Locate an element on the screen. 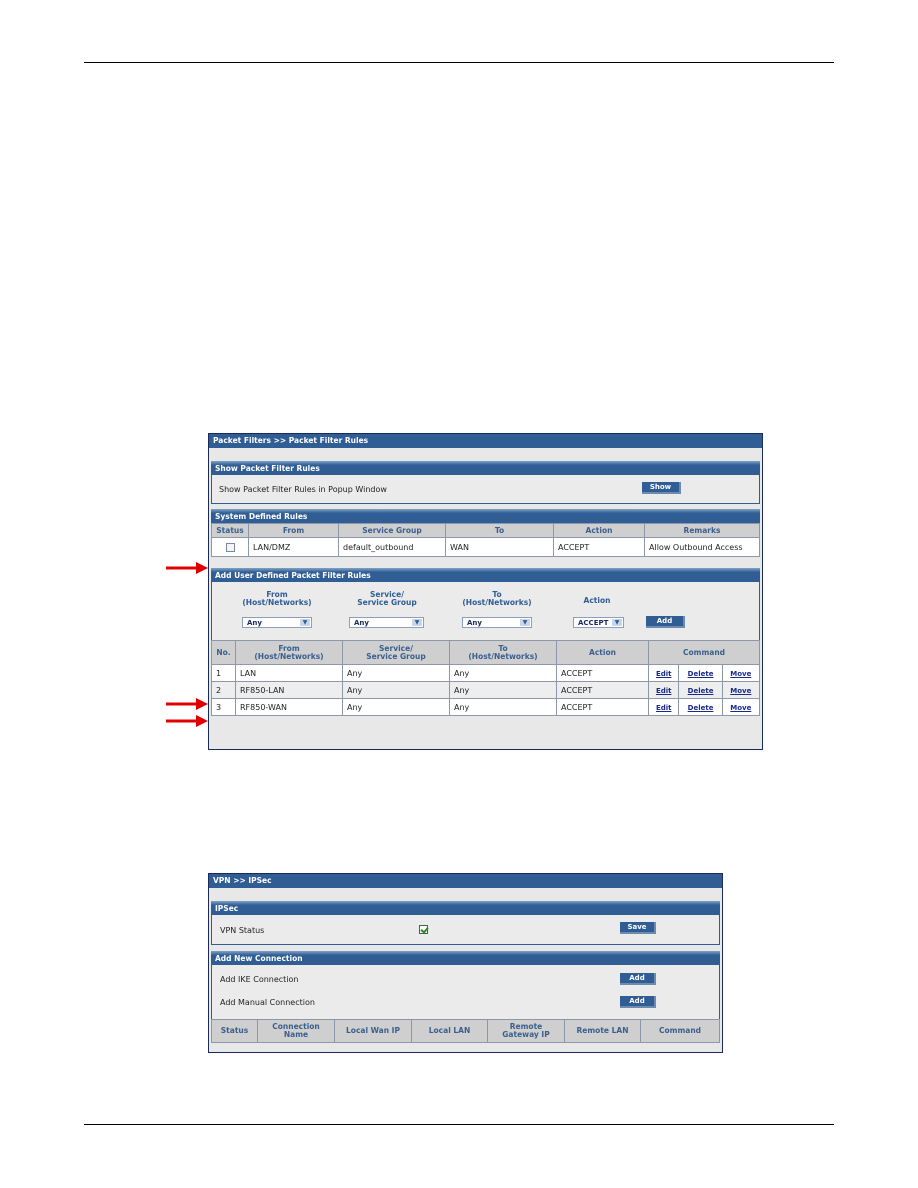 The image size is (918, 1188). col-remarks: Remarks is located at coordinates (702, 530).